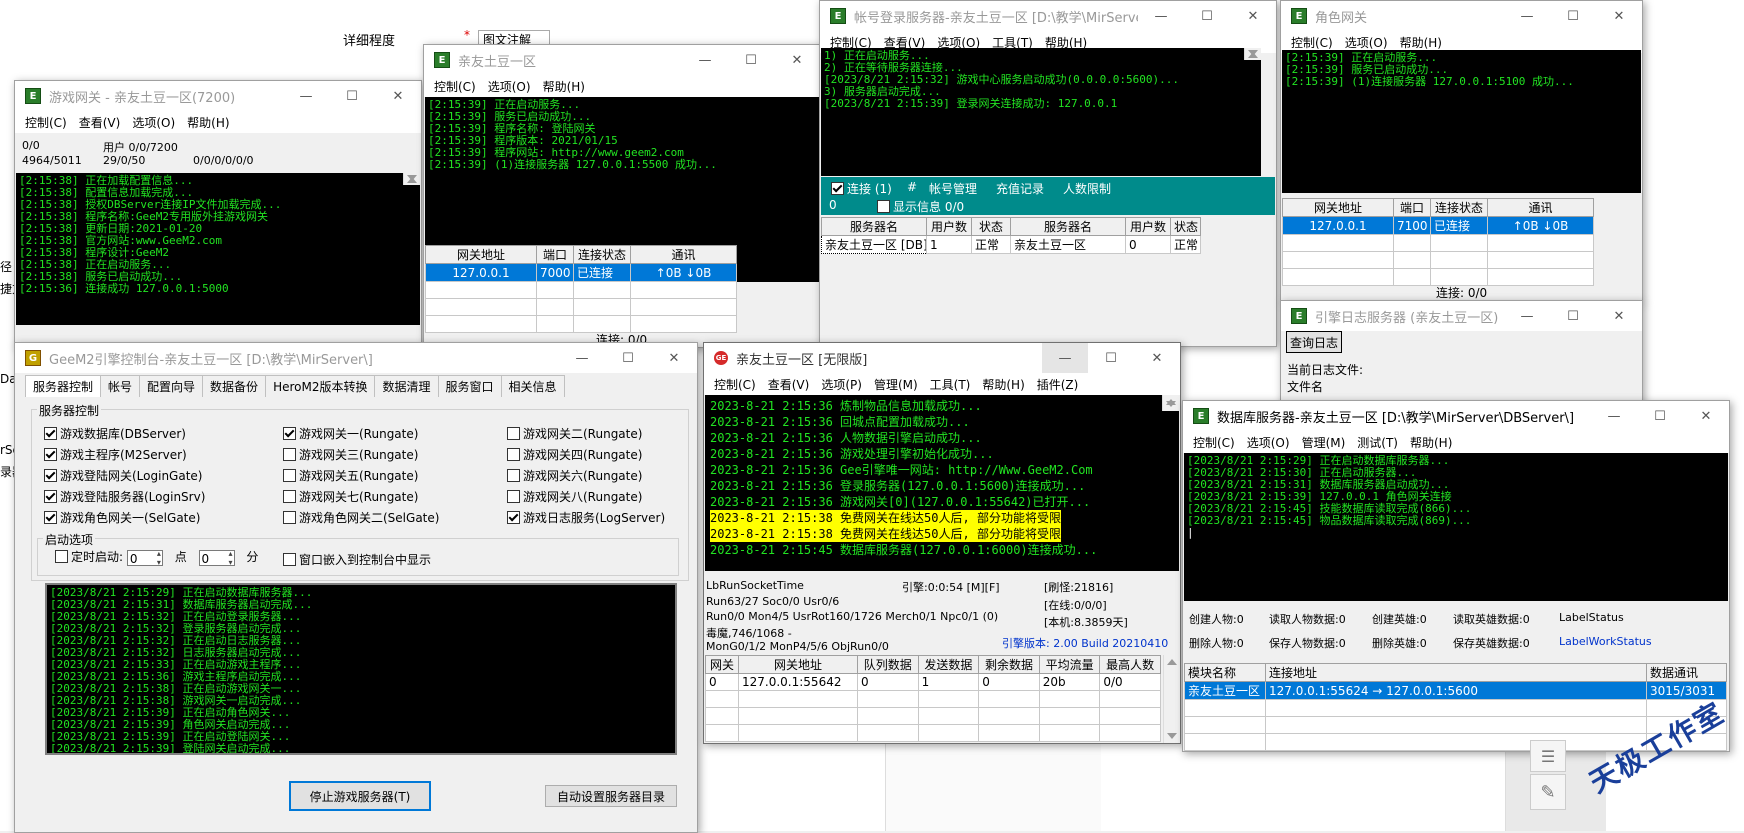 The width and height of the screenshot is (1744, 833). Describe the element at coordinates (1069, 664) in the screenshot. I see `column-header: 平均流量` at that location.